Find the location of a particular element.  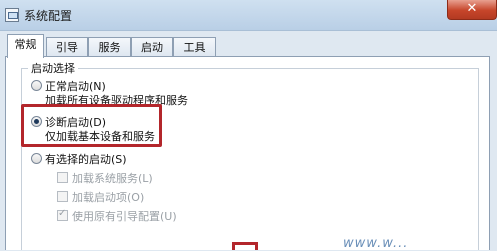

tab-services: 服务 is located at coordinates (109, 47).